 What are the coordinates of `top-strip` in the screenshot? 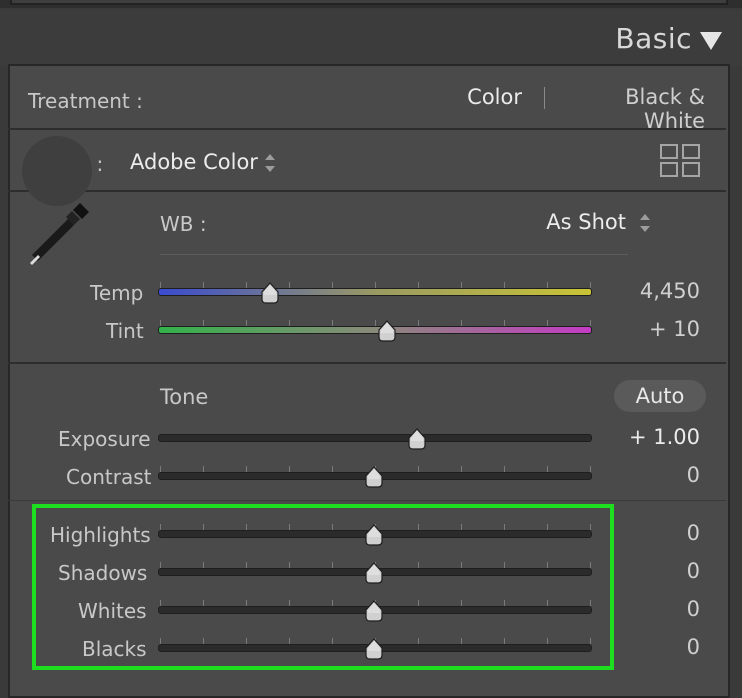 It's located at (371, 4).